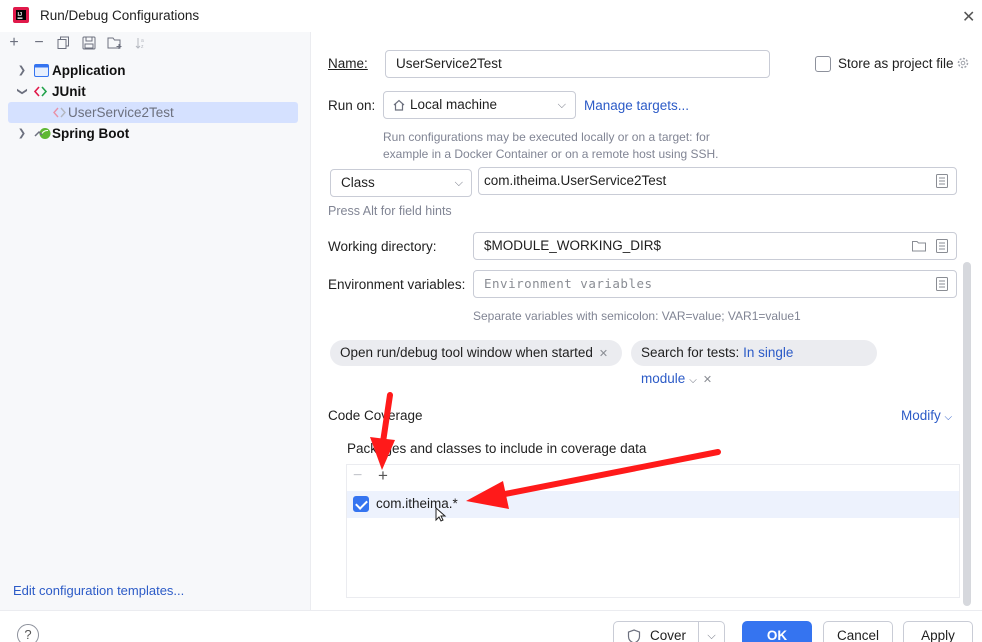 This screenshot has height=642, width=982. What do you see at coordinates (417, 503) in the screenshot?
I see `coverage-entry-label: com.itheima.*` at bounding box center [417, 503].